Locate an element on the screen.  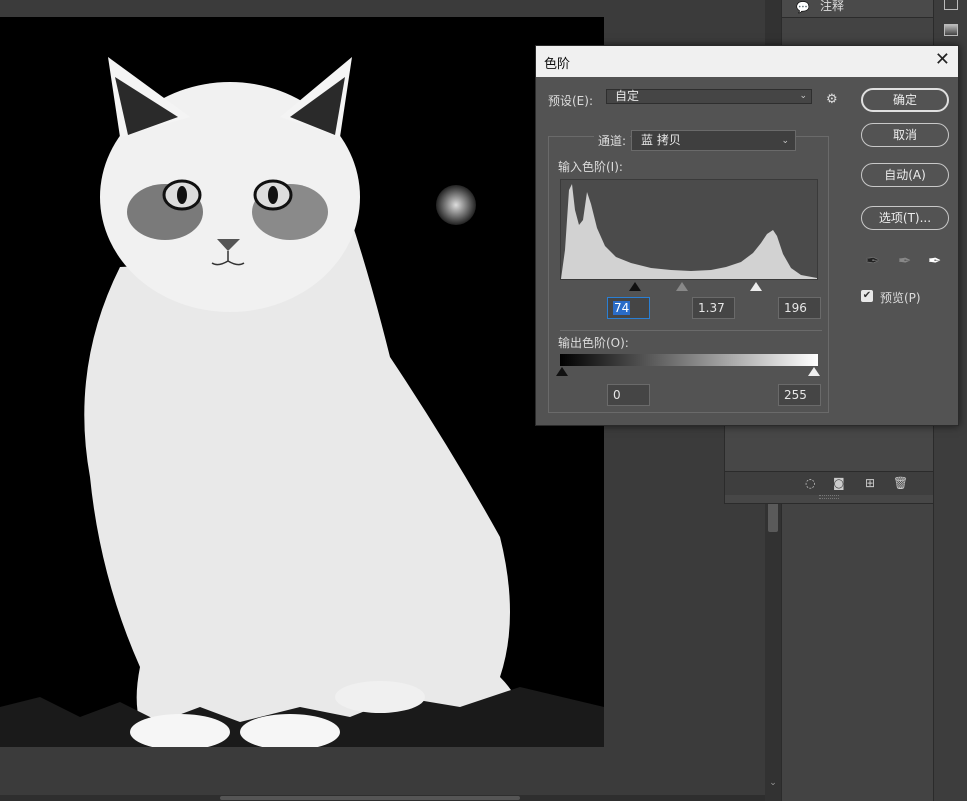
gear-icon: ⚙ is located at coordinates (832, 99).